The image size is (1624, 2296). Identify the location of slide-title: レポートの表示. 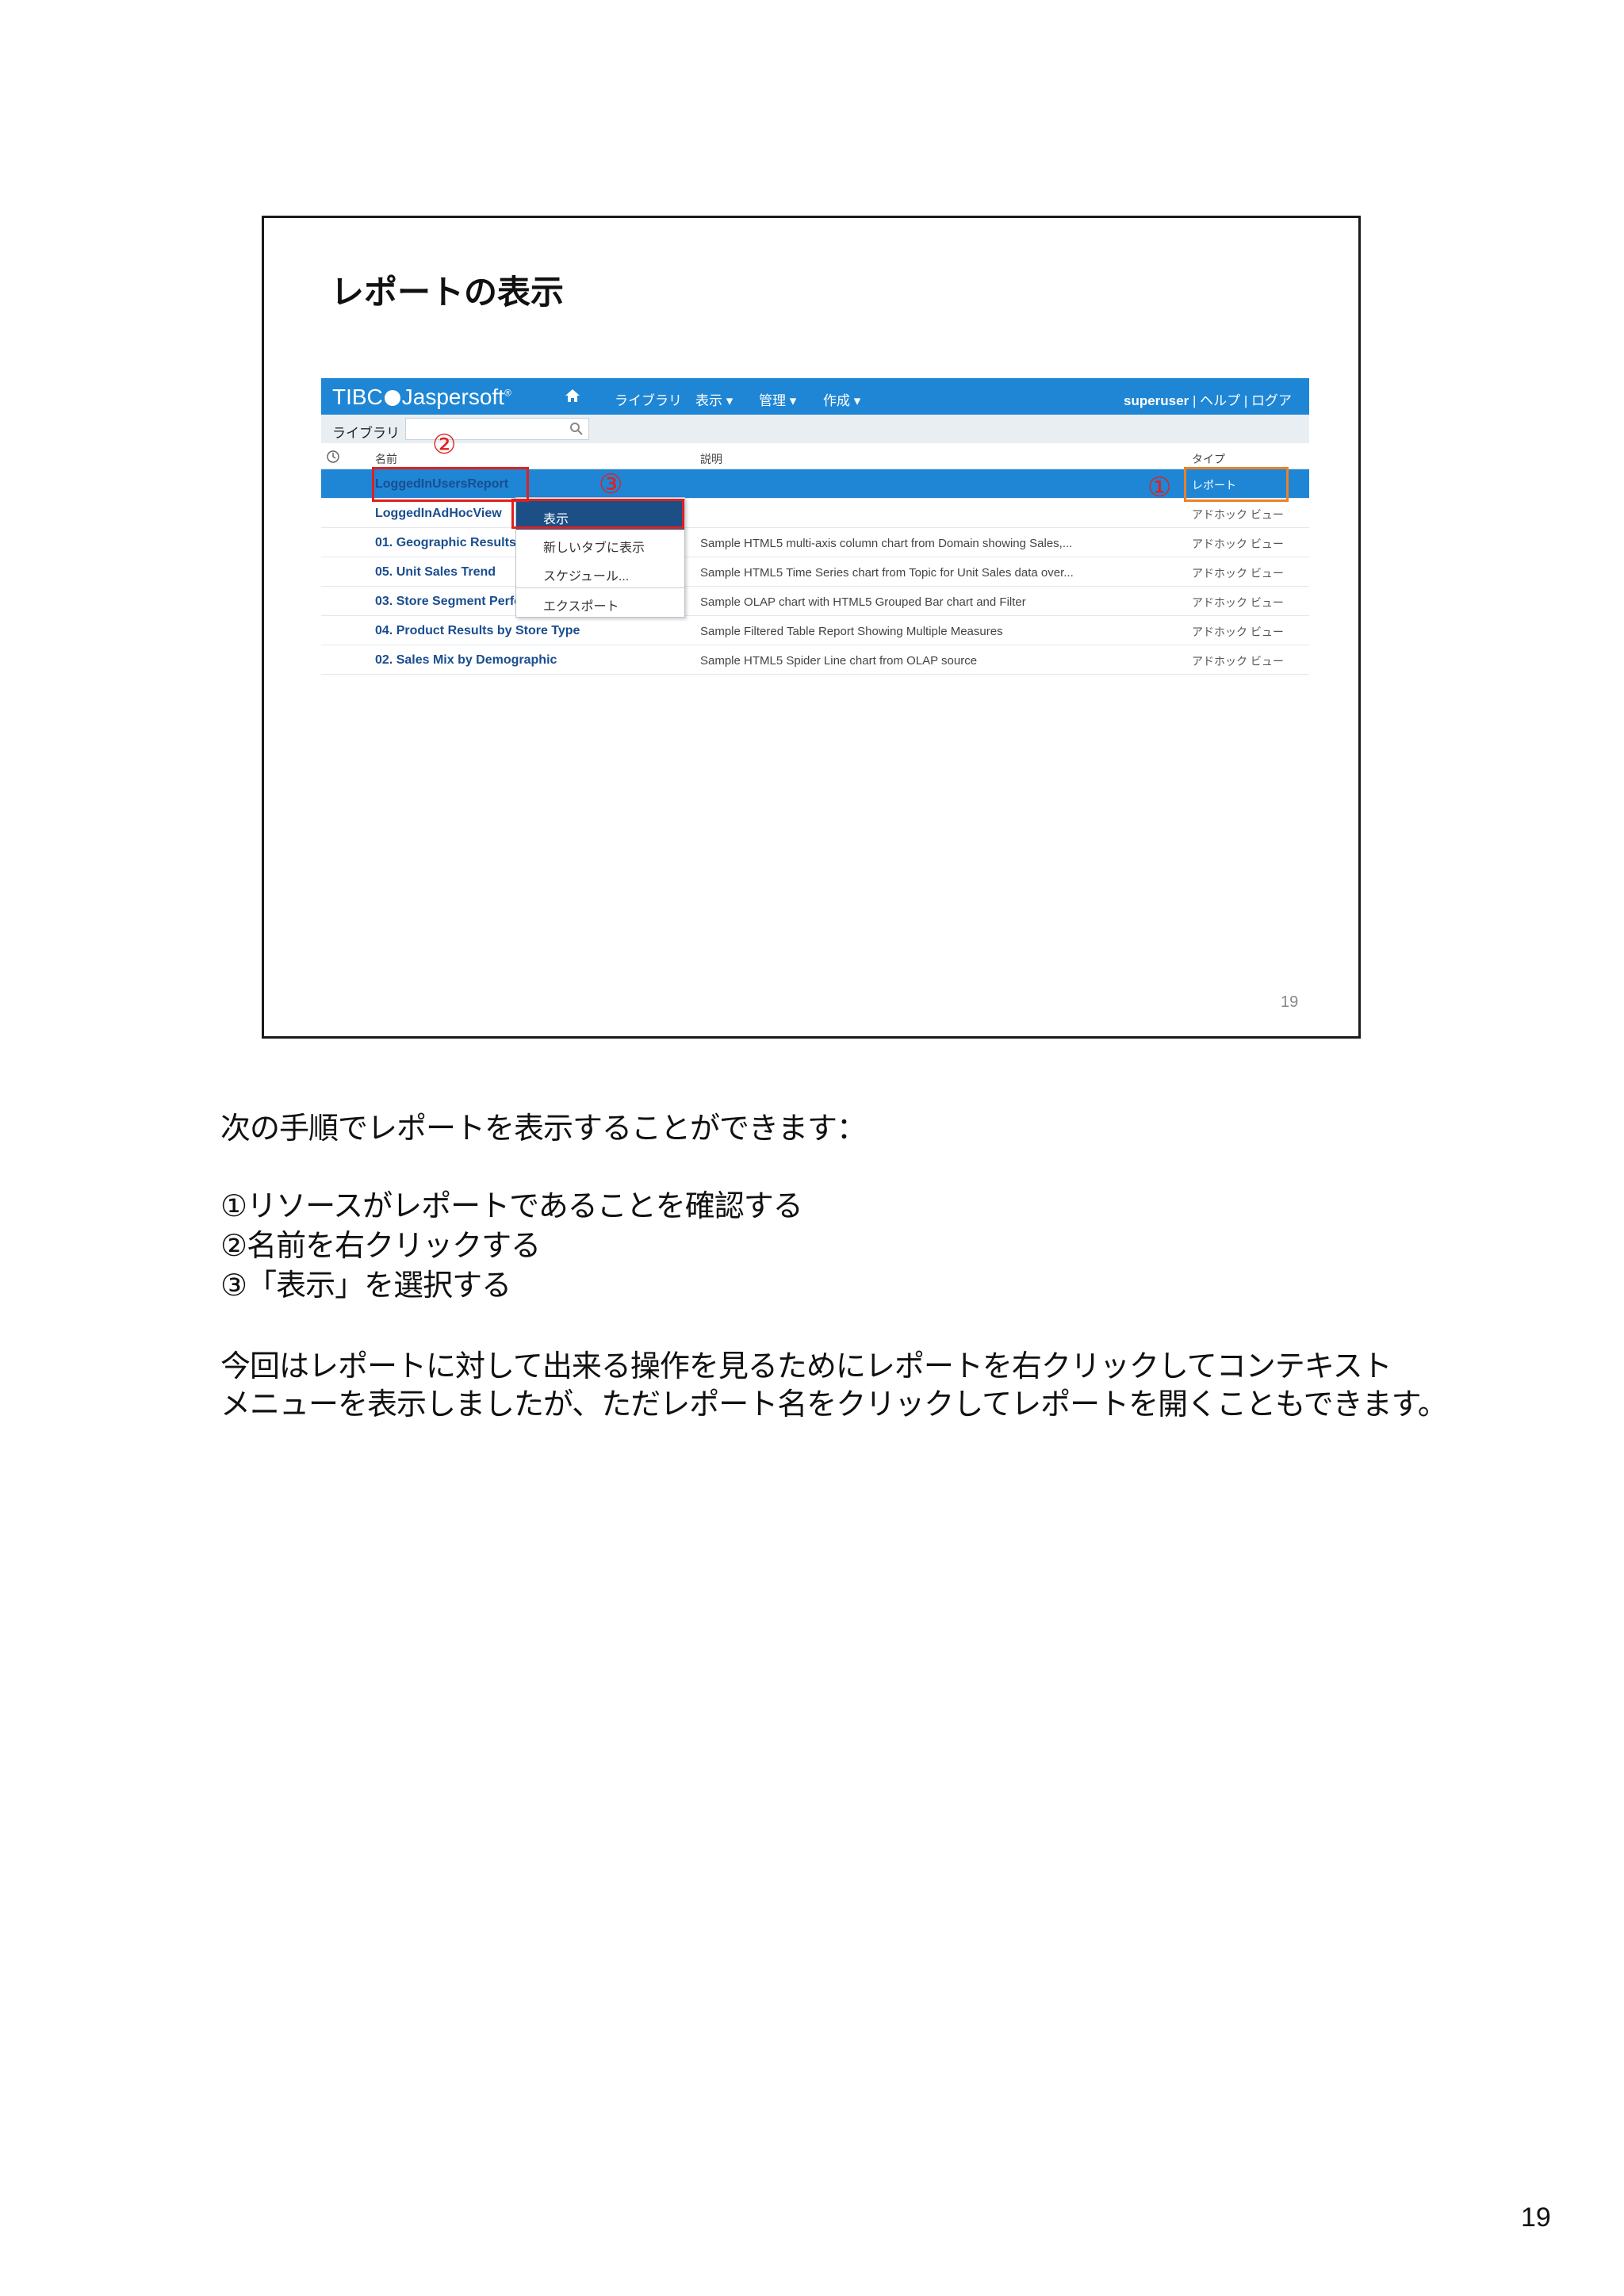
(448, 293).